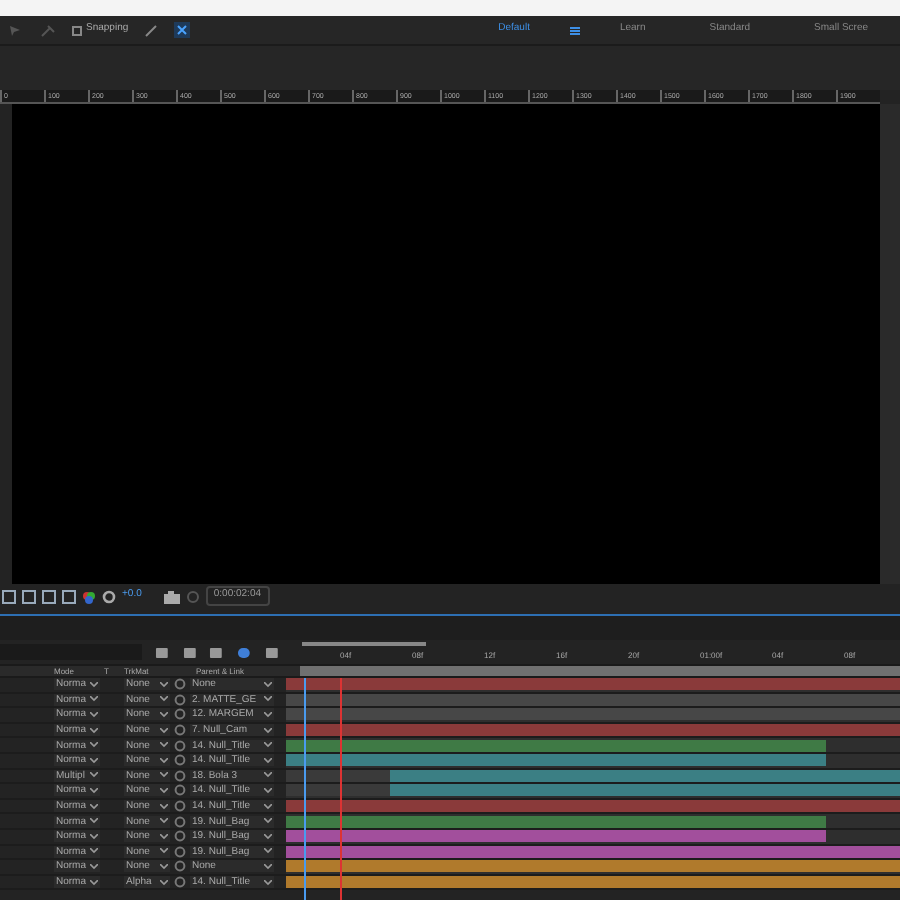 The width and height of the screenshot is (900, 900). Describe the element at coordinates (272, 652) in the screenshot. I see `graph-editor-icon` at that location.